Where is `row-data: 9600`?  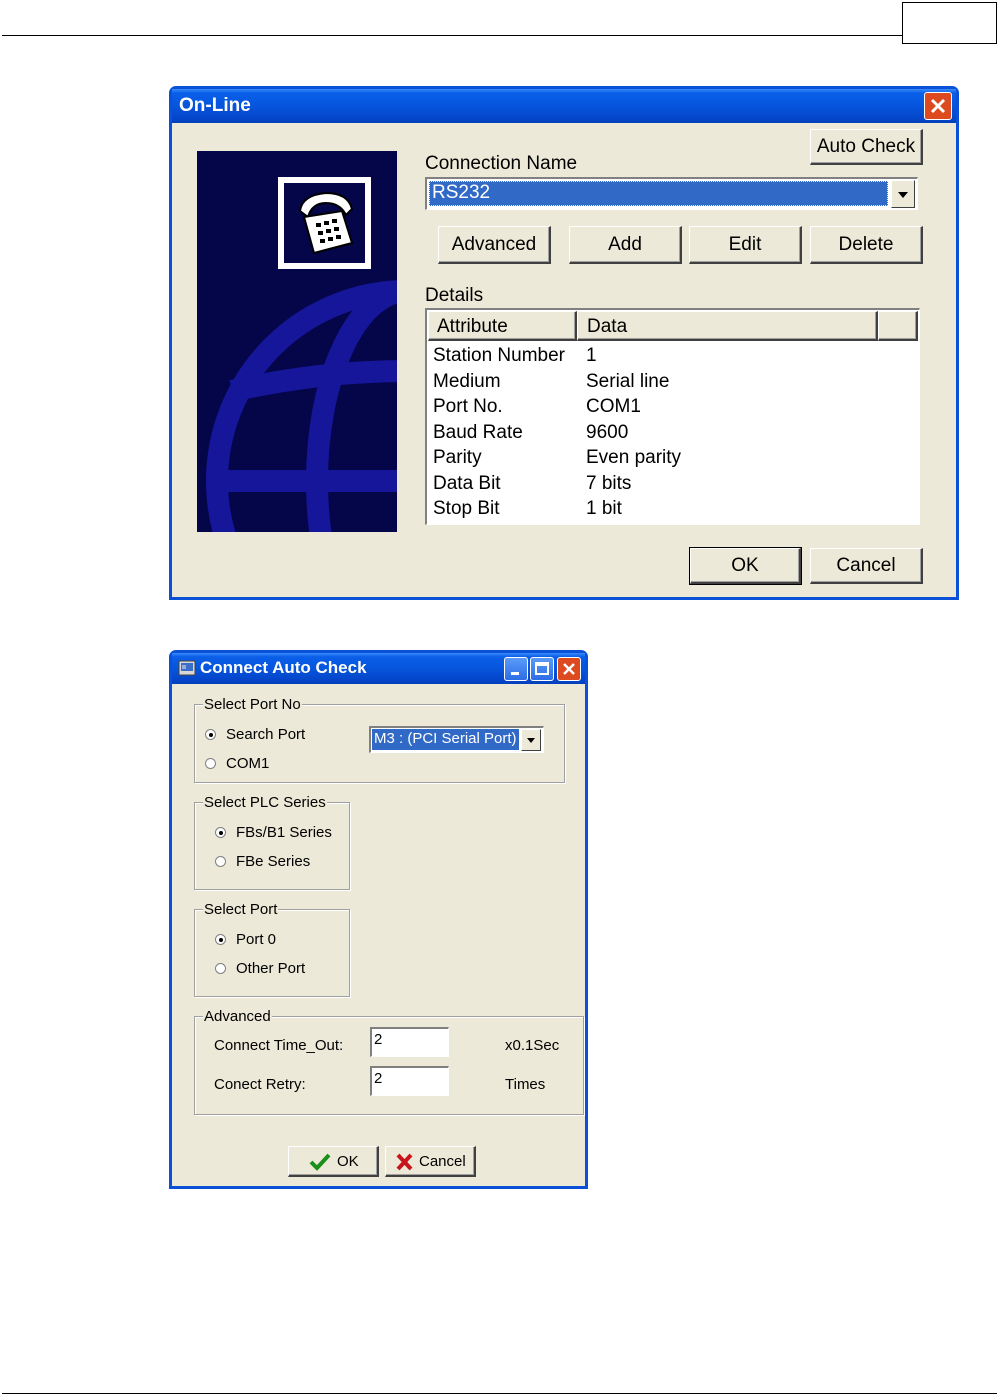
row-data: 9600 is located at coordinates (607, 432).